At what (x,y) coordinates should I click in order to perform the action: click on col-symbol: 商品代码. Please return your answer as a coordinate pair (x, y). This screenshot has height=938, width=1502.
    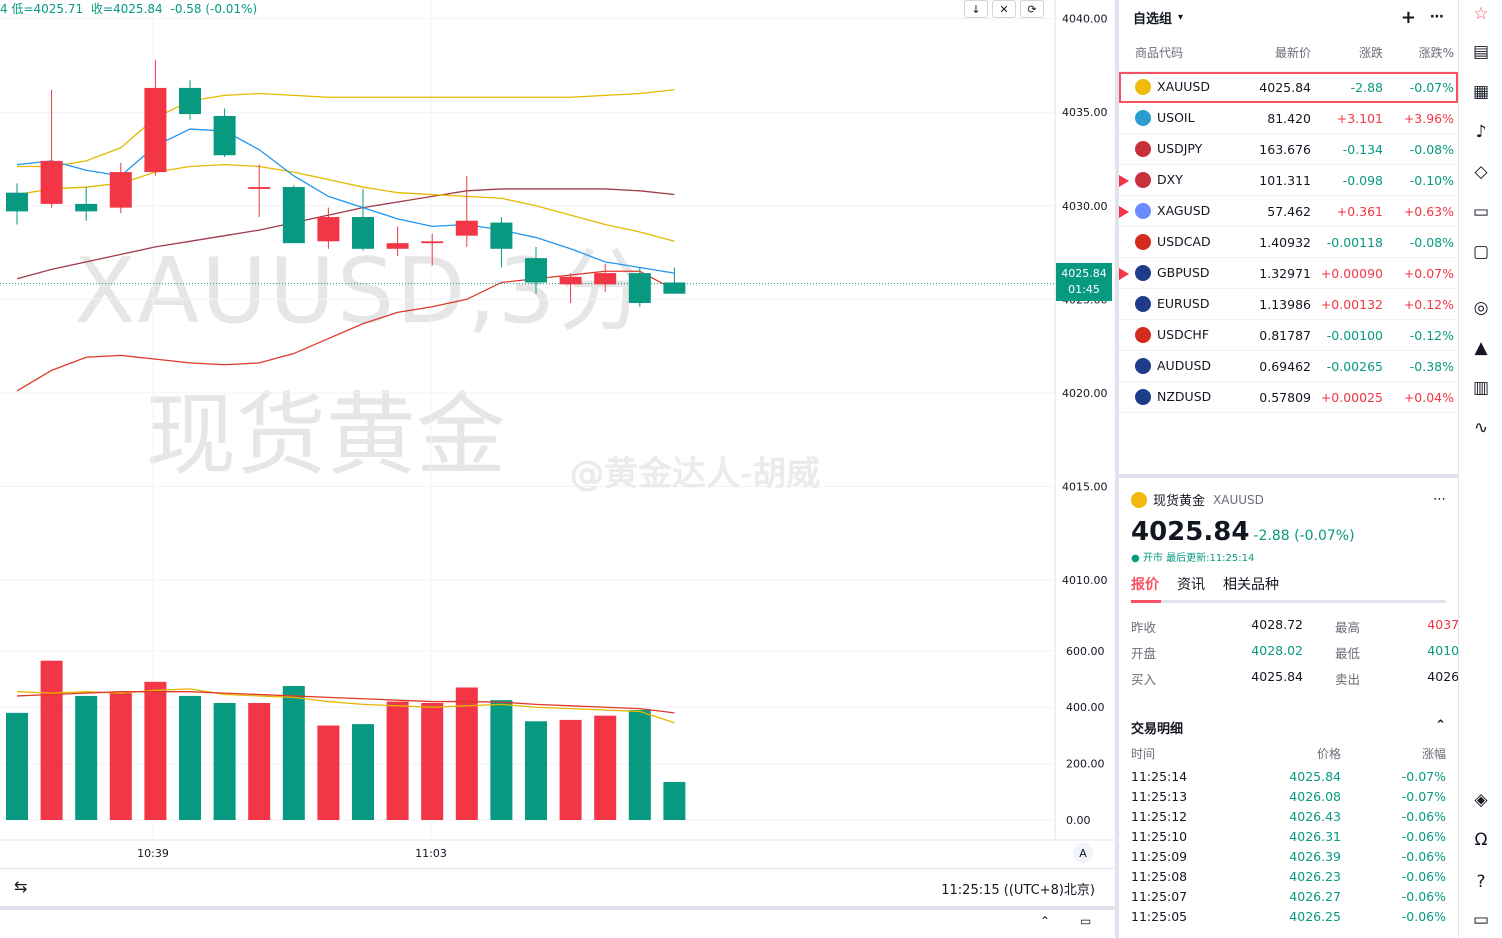
    Looking at the image, I should click on (1179, 52).